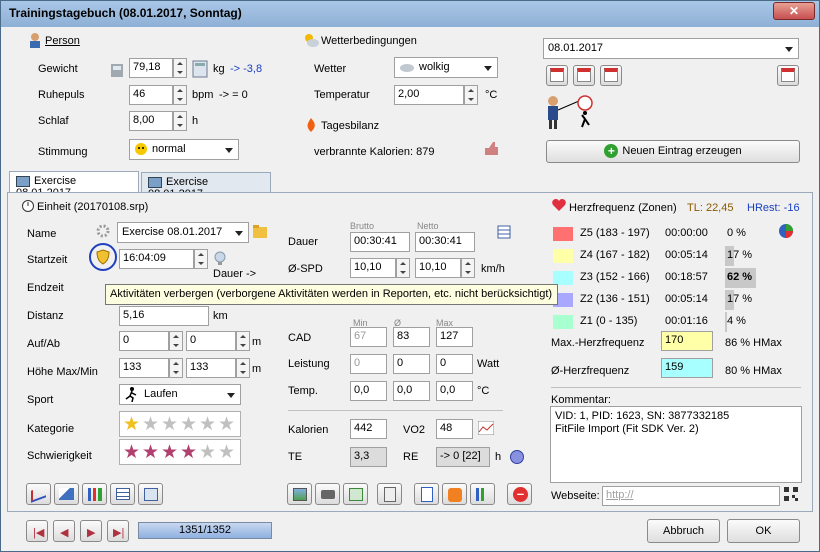  I want to click on speed-brutto-spinner, so click(403, 268).